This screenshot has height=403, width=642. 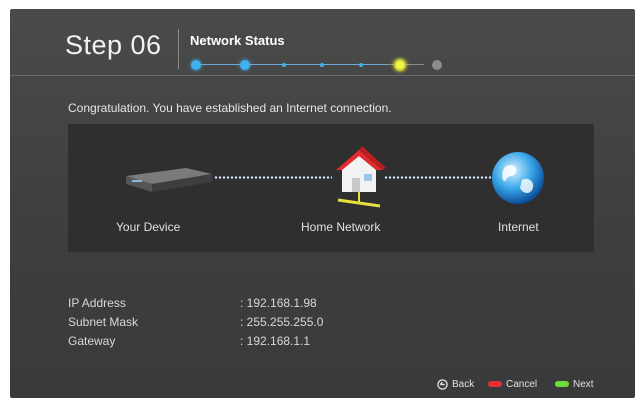 What do you see at coordinates (148, 227) in the screenshot?
I see `device-label: Your Device` at bounding box center [148, 227].